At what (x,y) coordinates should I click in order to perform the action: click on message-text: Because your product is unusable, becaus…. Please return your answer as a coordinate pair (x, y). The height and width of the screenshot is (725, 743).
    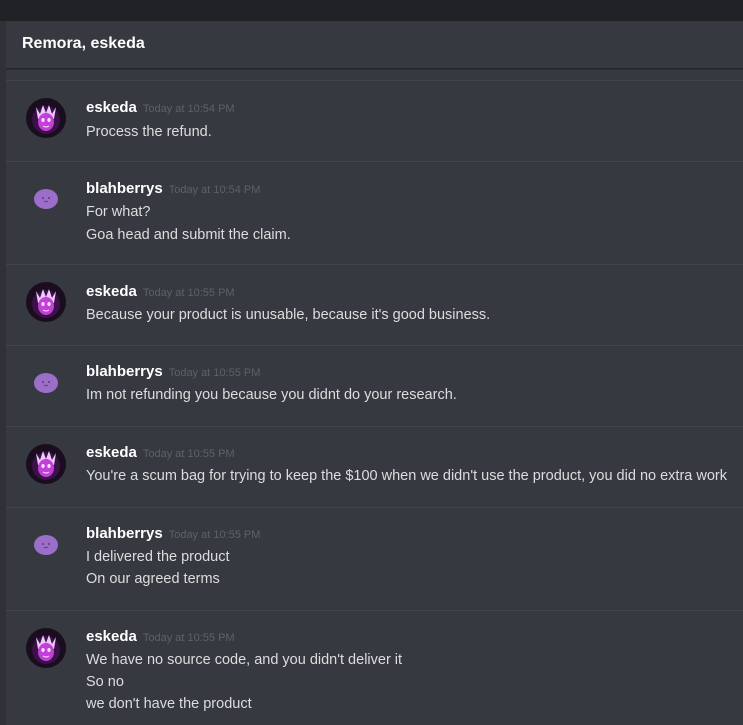
    Looking at the image, I should click on (288, 315).